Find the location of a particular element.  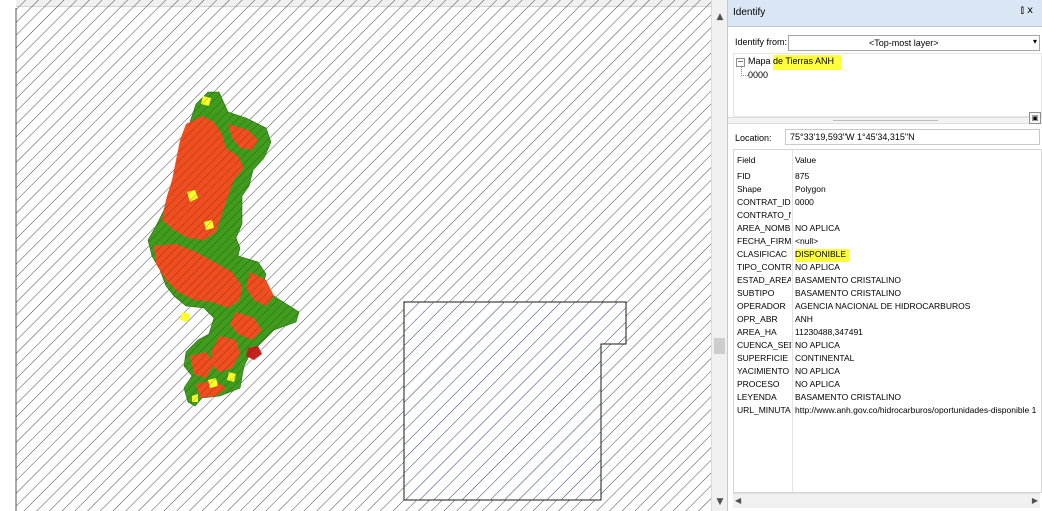

identify-from-dropdown: <Top-most layer> ▾ is located at coordinates (914, 43).